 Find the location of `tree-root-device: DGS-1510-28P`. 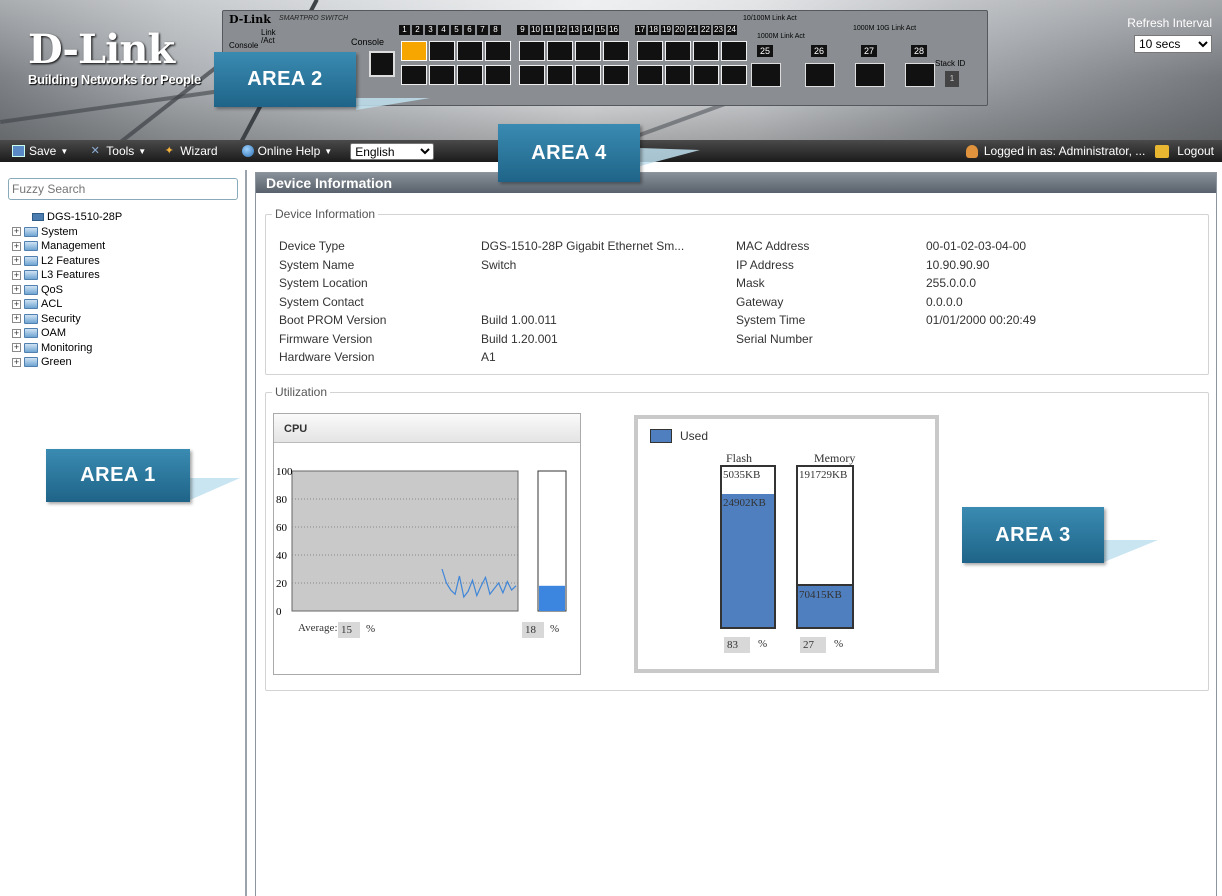

tree-root-device: DGS-1510-28P is located at coordinates (67, 217).